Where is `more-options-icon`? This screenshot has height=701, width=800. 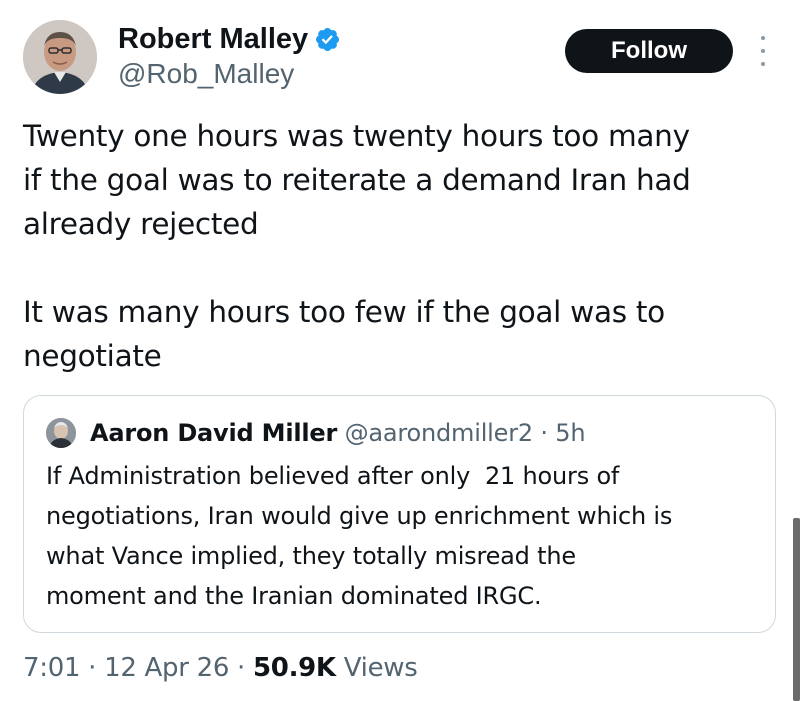
more-options-icon is located at coordinates (763, 51).